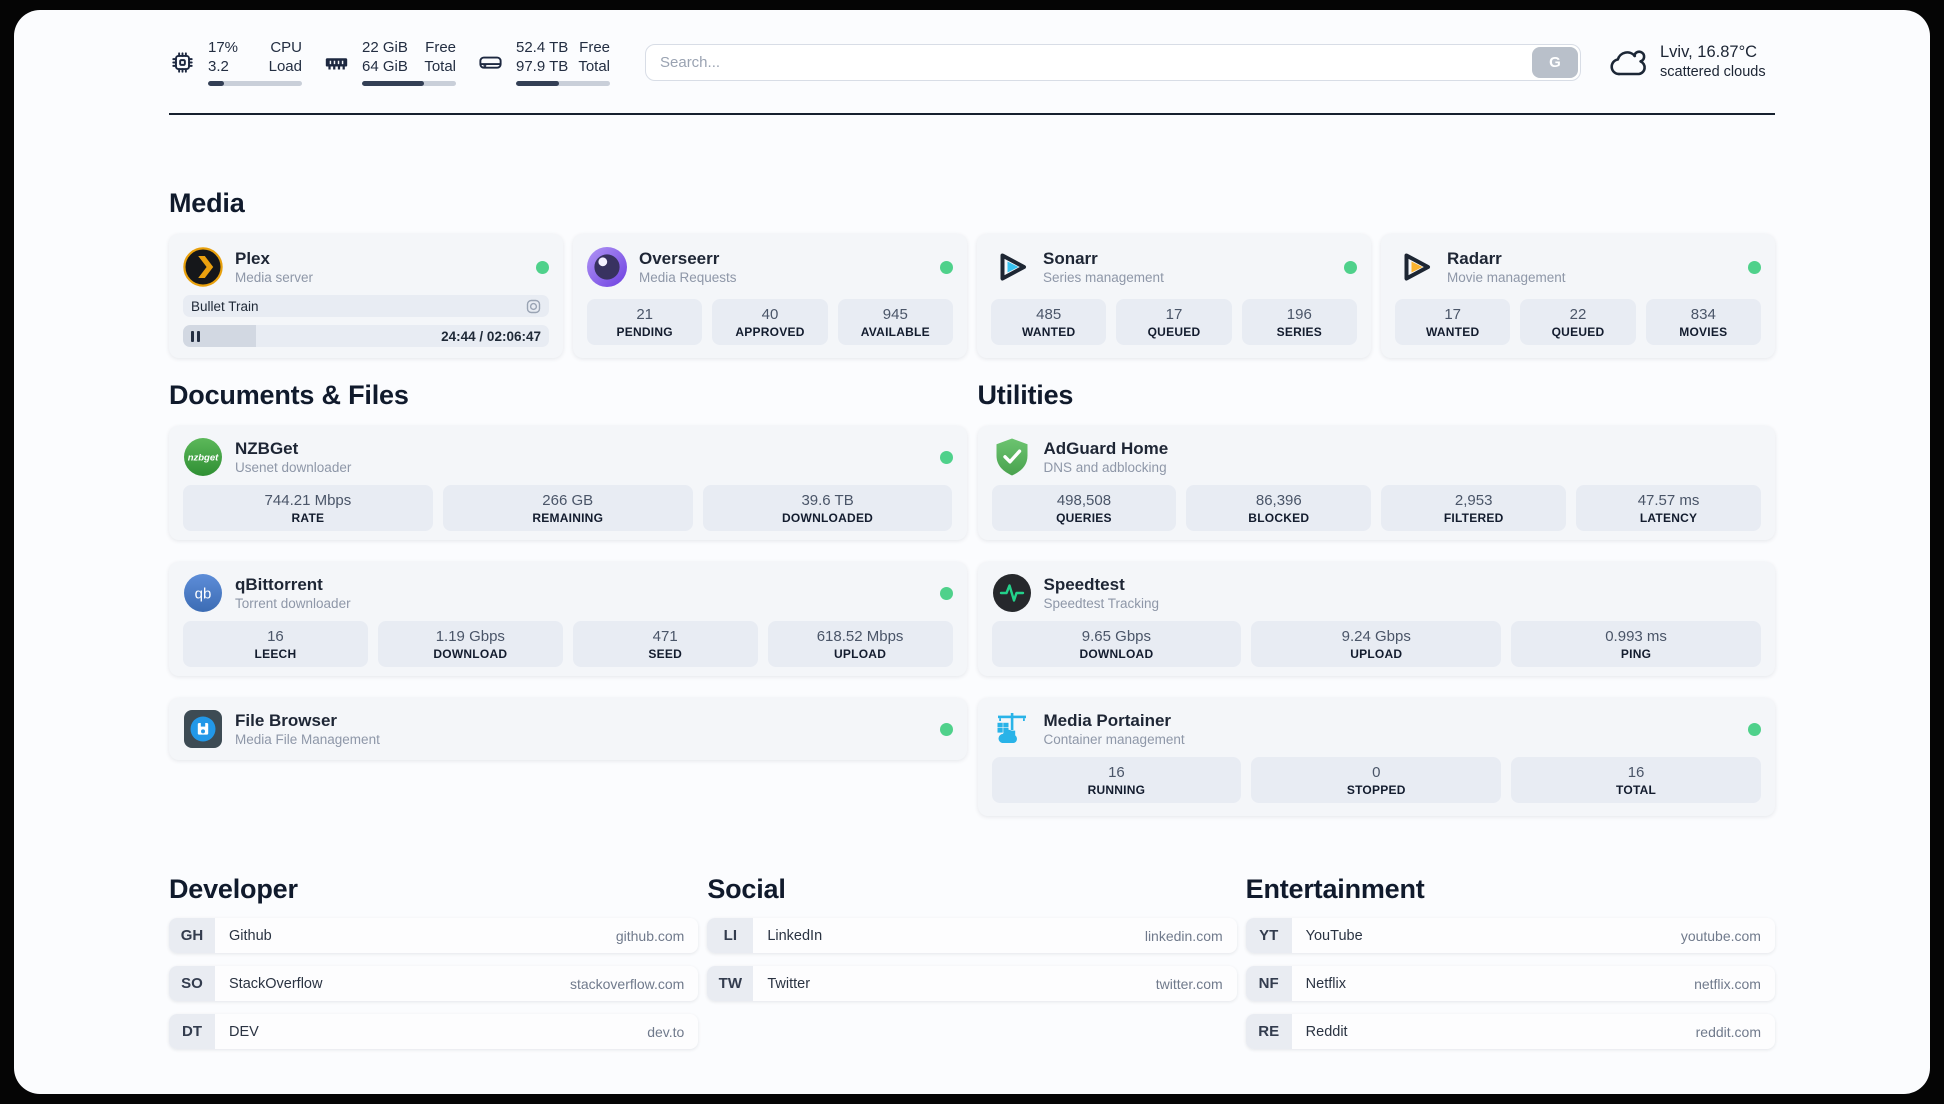 The width and height of the screenshot is (1944, 1104). Describe the element at coordinates (1279, 517) in the screenshot. I see `stat-label: BLOCKED` at that location.